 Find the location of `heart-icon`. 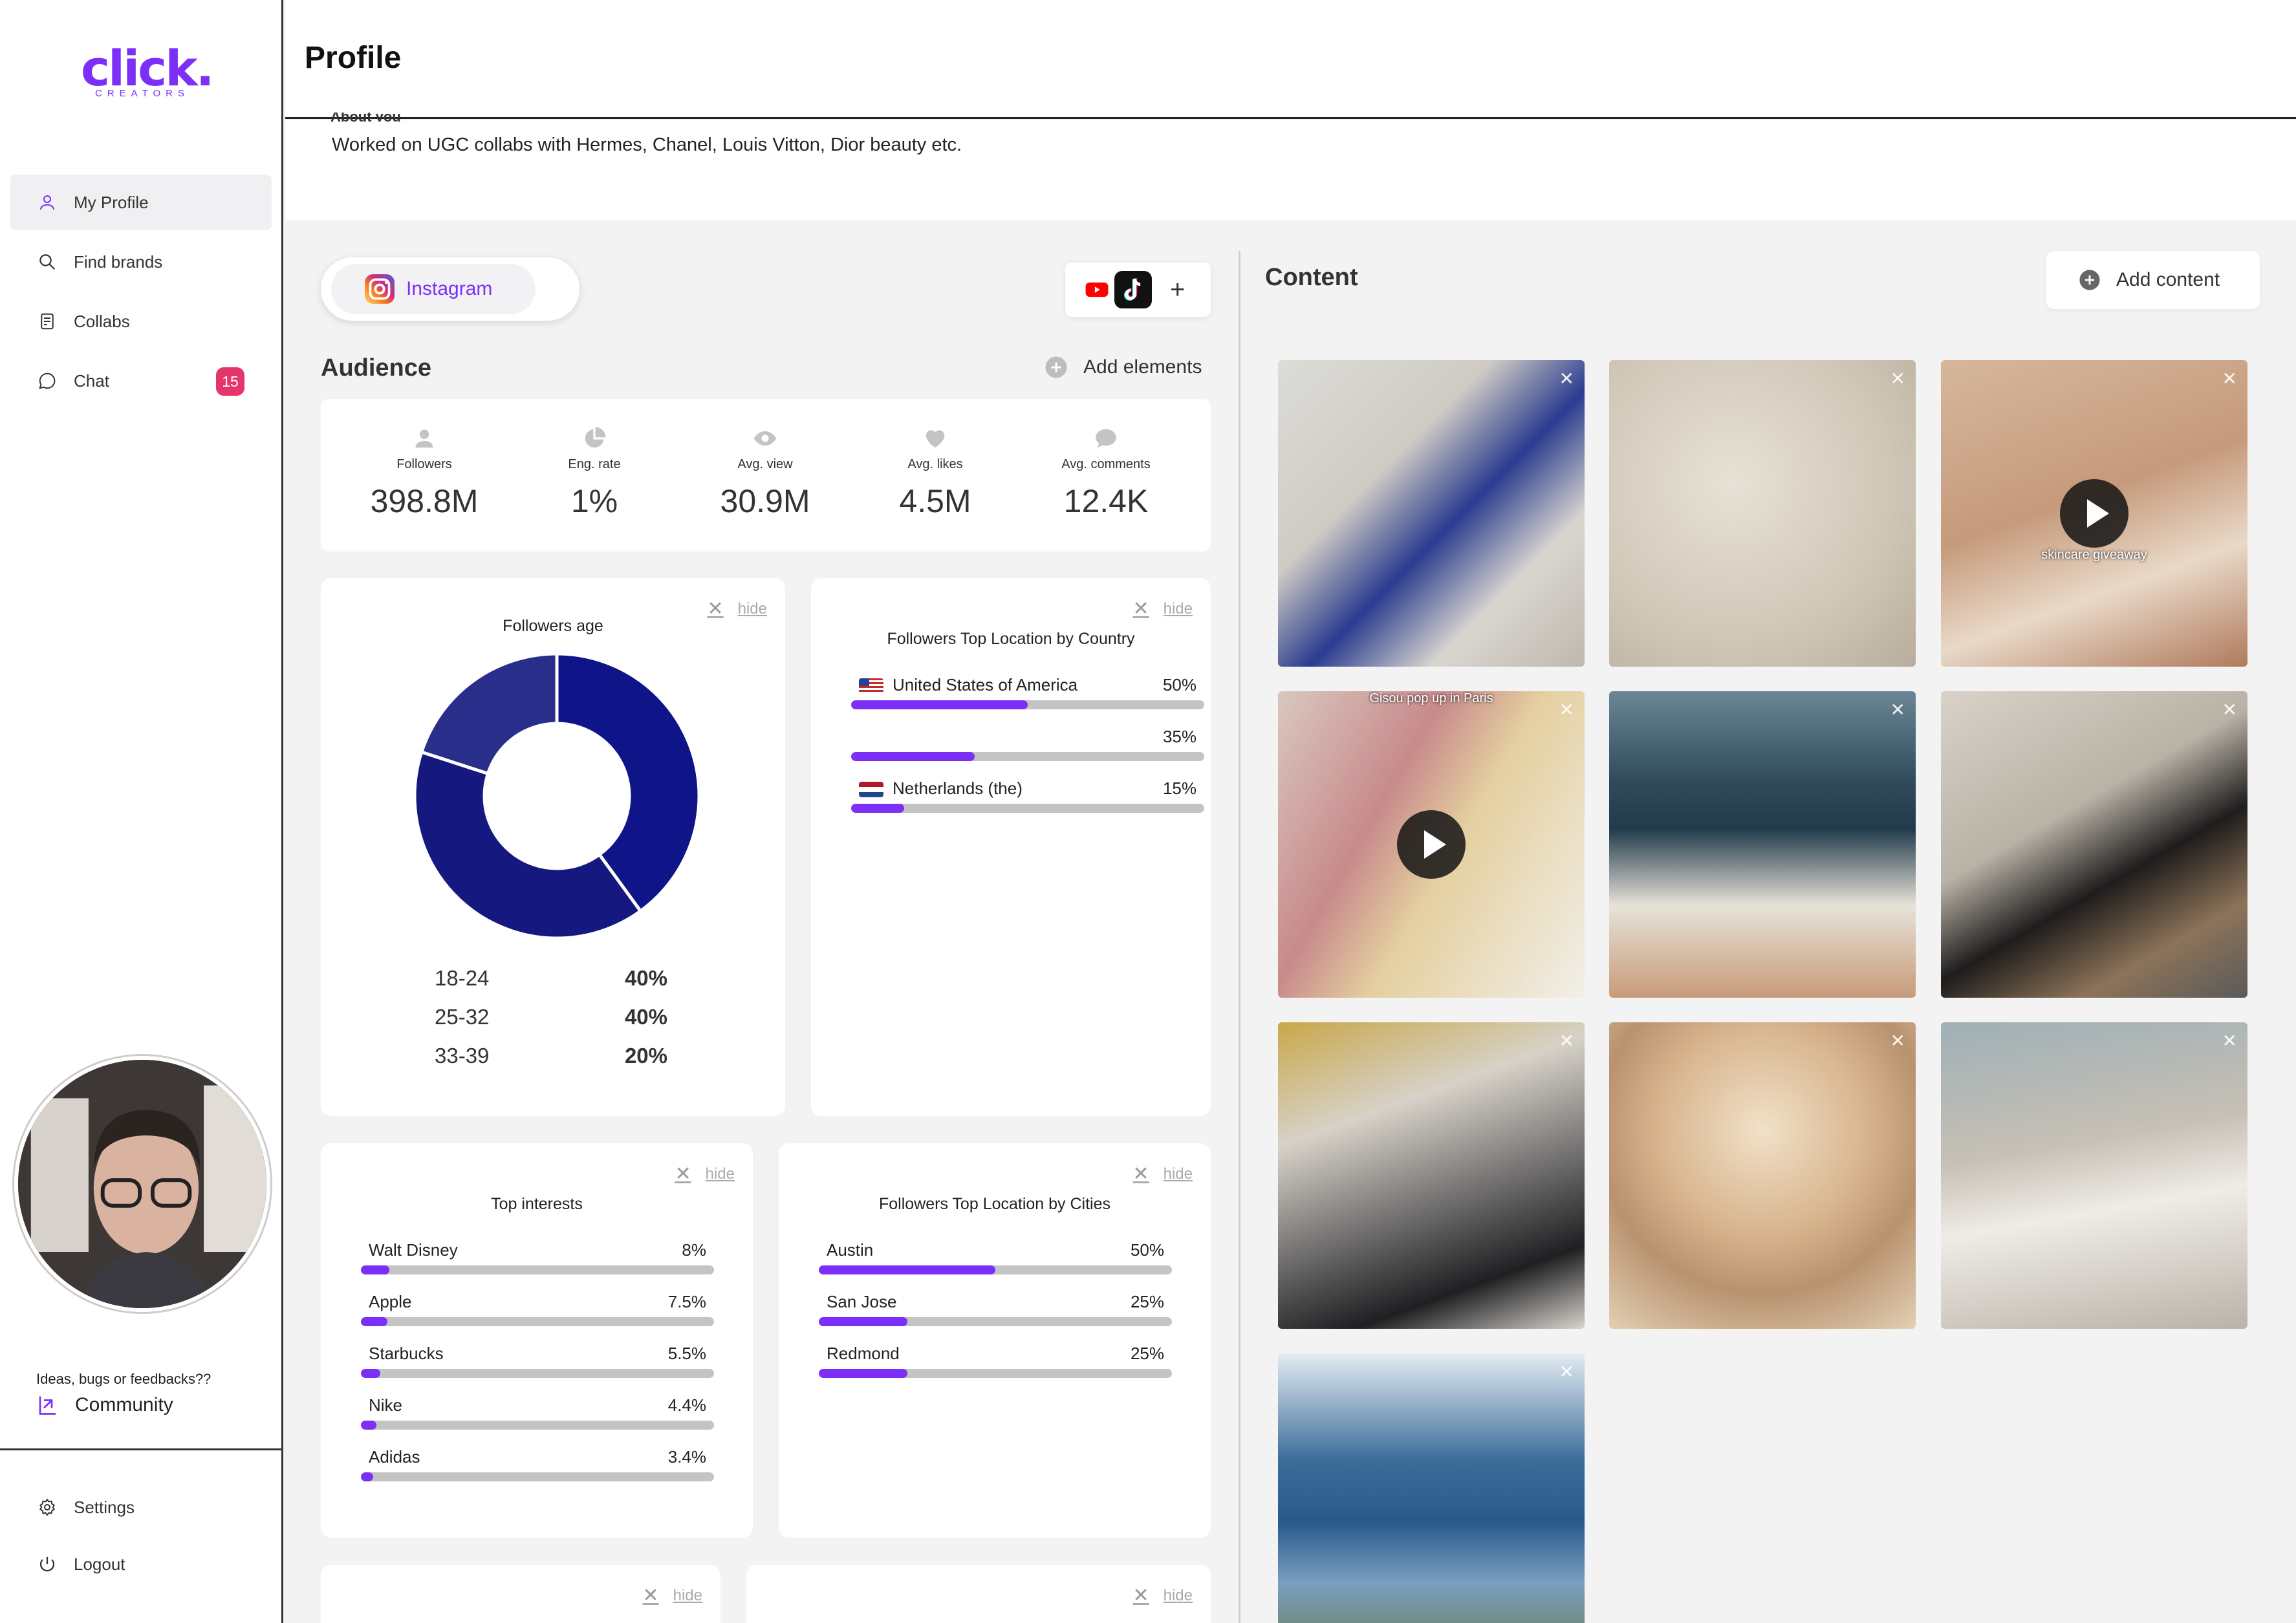

heart-icon is located at coordinates (935, 438).